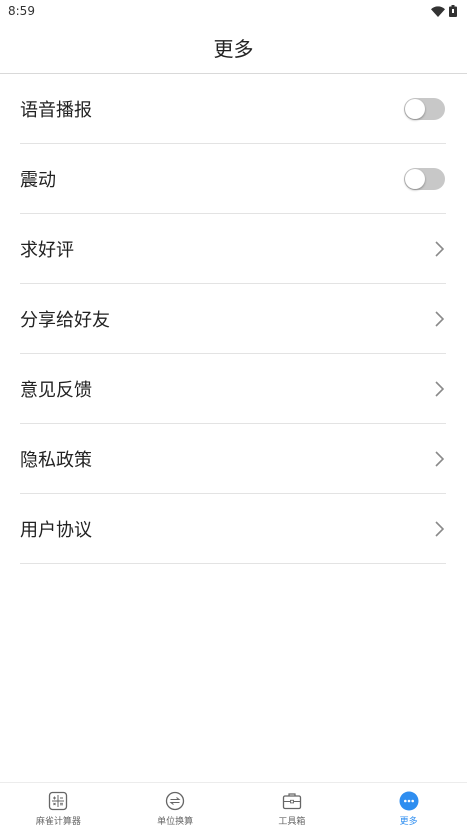 This screenshot has width=467, height=831. Describe the element at coordinates (58, 821) in the screenshot. I see `tab-calculator-label: 麻雀计算器` at that location.